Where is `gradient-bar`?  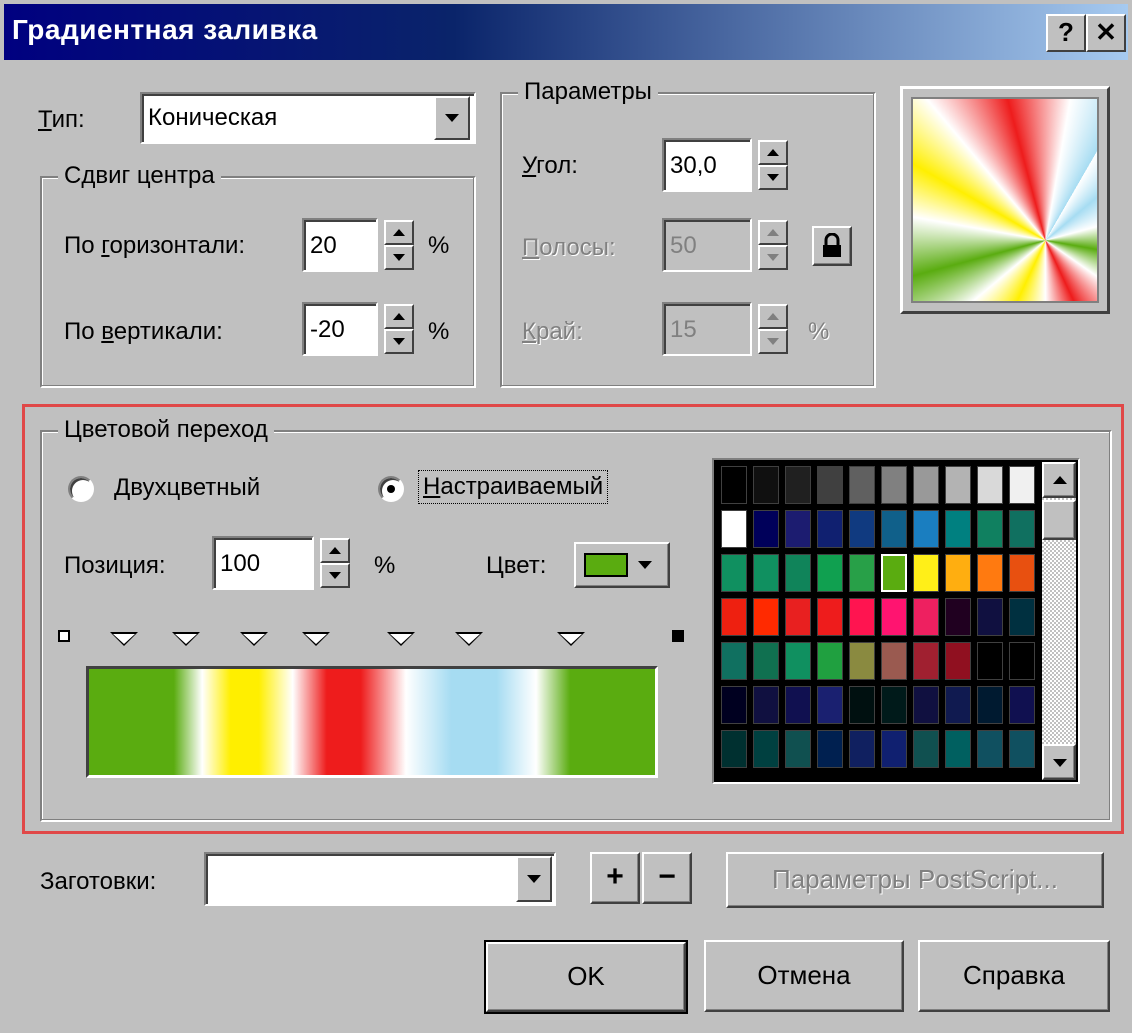 gradient-bar is located at coordinates (372, 722).